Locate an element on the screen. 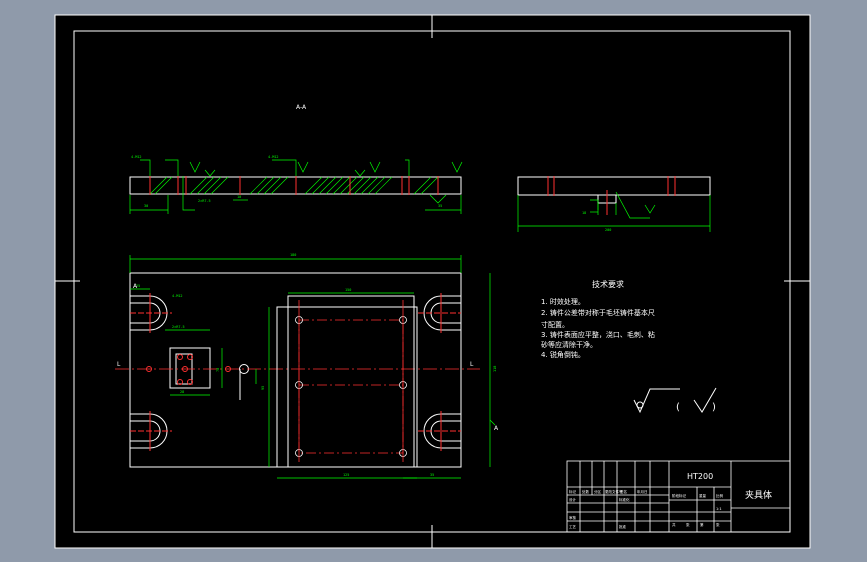 The width and height of the screenshot is (867, 562). tech-item: 砂等应清除干净。 is located at coordinates (569, 344).